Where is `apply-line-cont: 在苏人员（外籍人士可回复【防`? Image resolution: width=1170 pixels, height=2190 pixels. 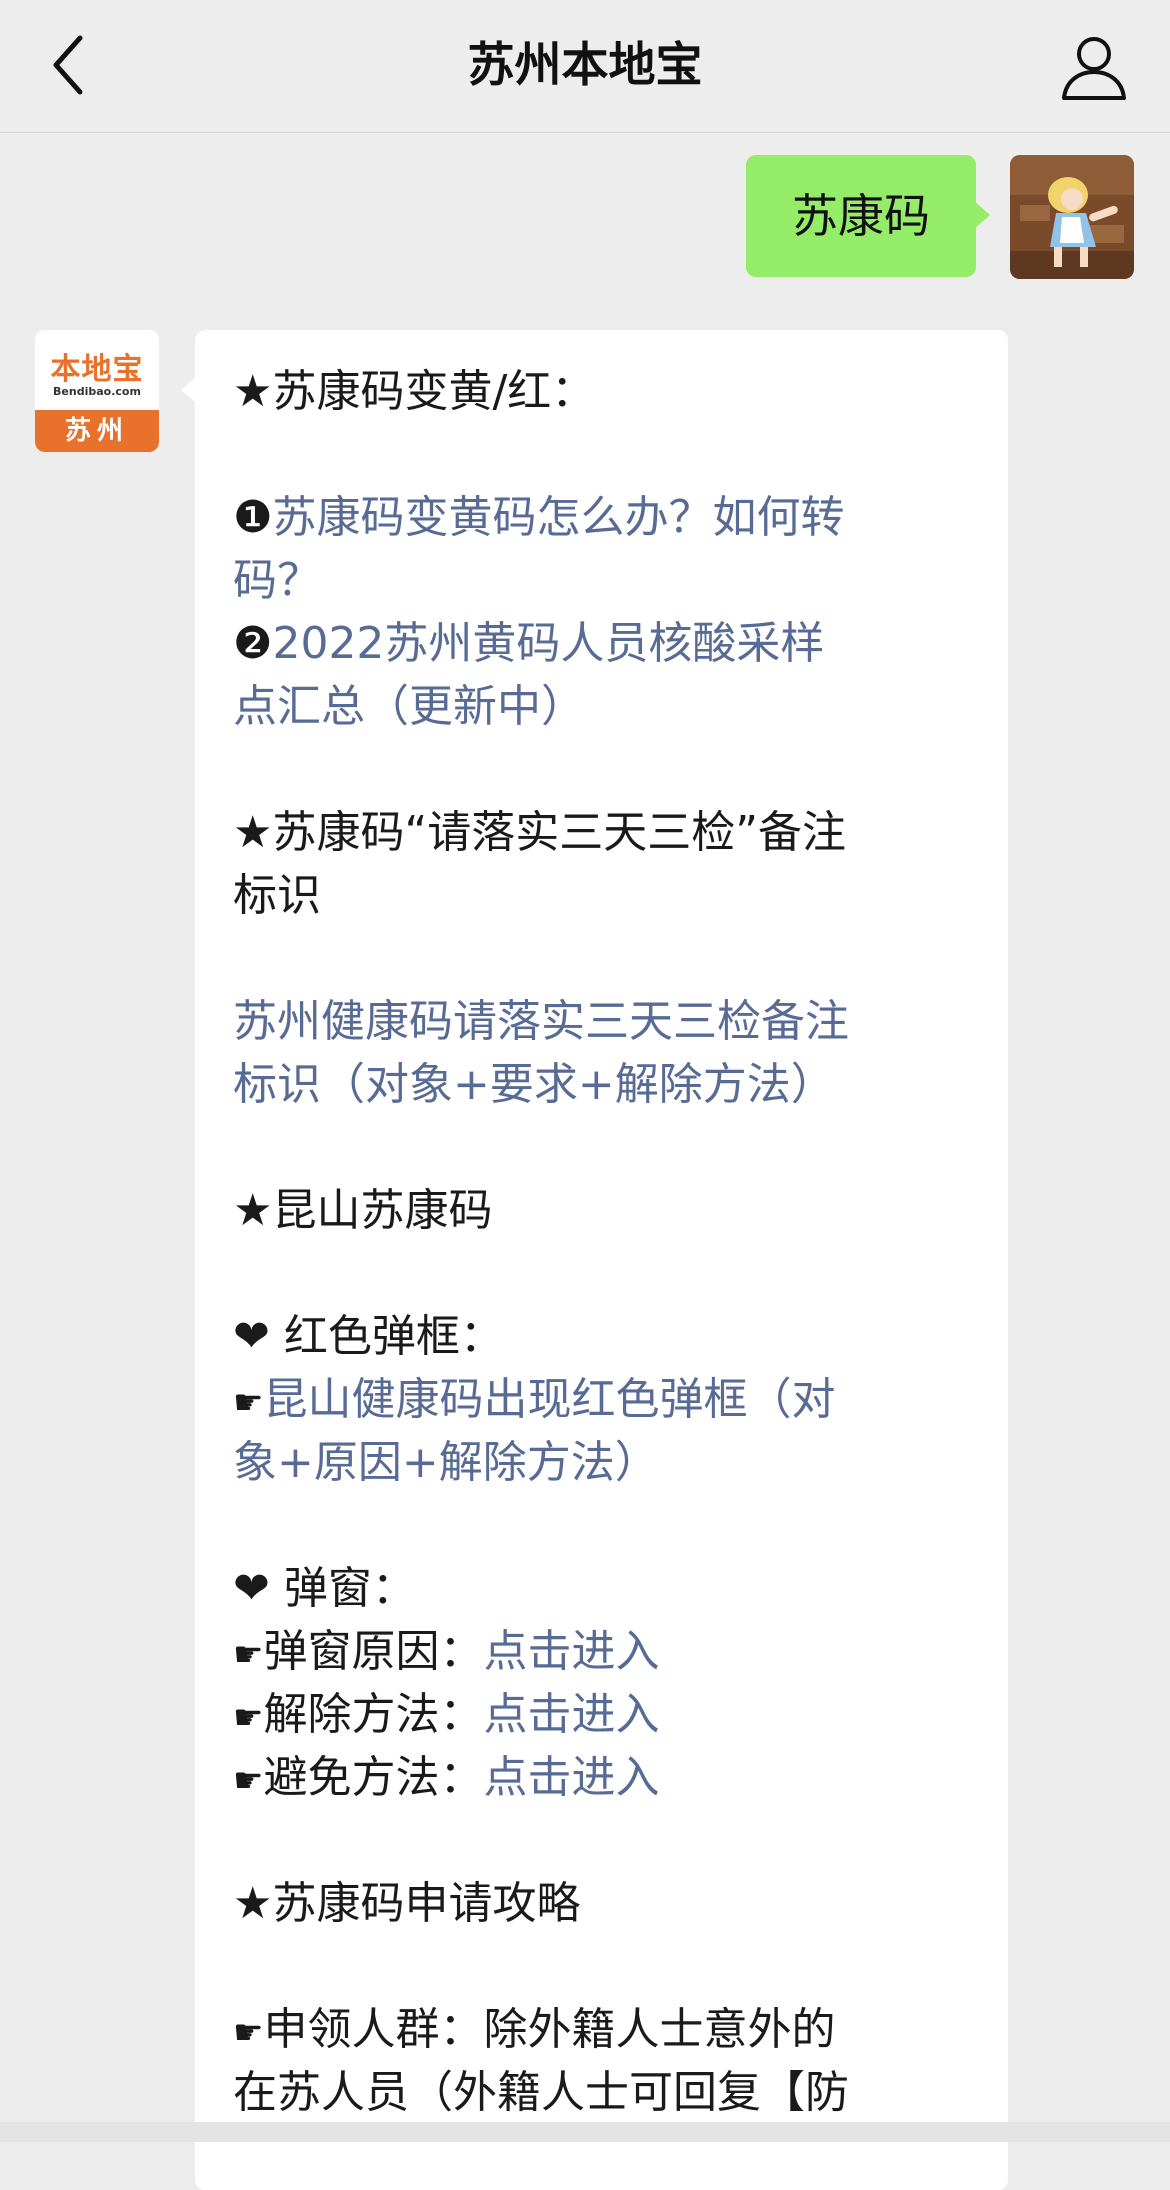
apply-line-cont: 在苏人员（外籍人士可回复【防 is located at coordinates (541, 2092).